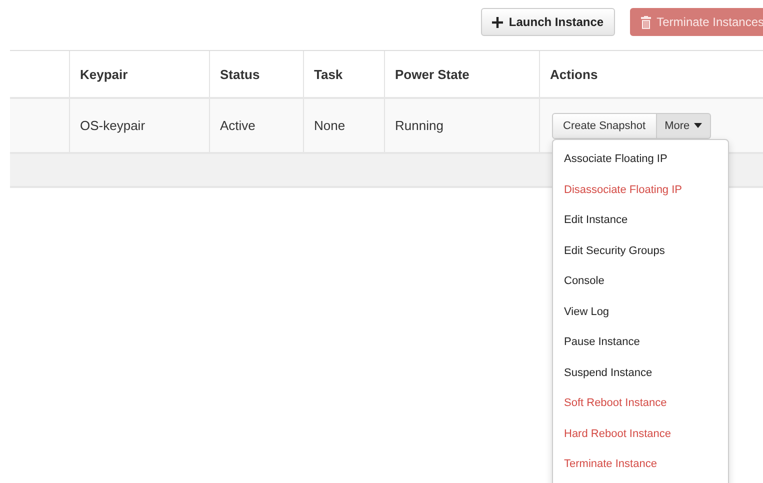 The width and height of the screenshot is (763, 483). Describe the element at coordinates (698, 125) in the screenshot. I see `caret-icon` at that location.